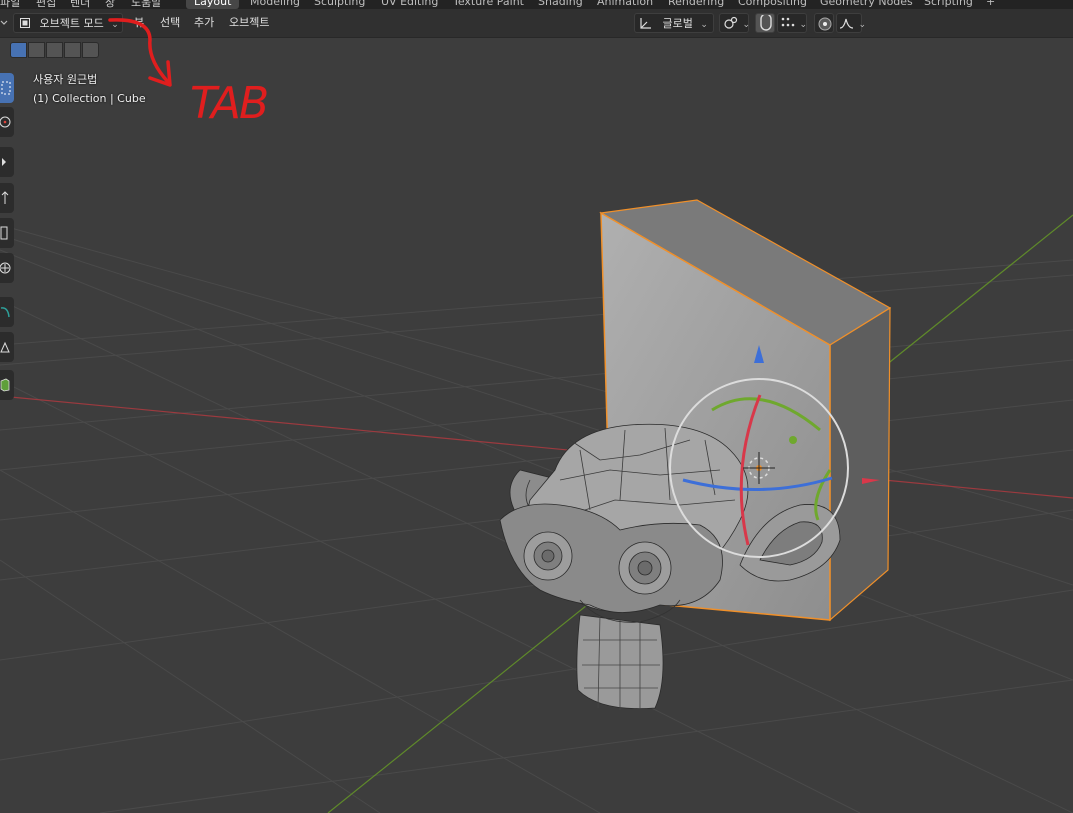 The height and width of the screenshot is (813, 1073). Describe the element at coordinates (46, 4) in the screenshot. I see `menu-edit: 편집` at that location.